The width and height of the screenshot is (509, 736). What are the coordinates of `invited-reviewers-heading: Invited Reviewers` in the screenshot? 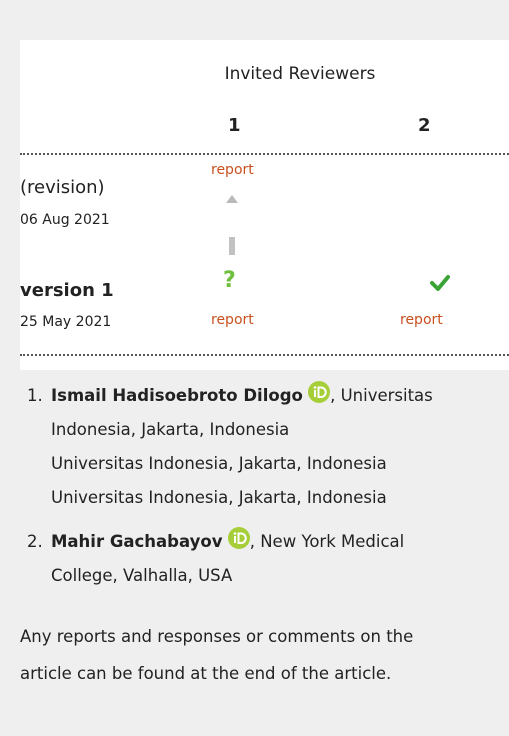 It's located at (300, 74).